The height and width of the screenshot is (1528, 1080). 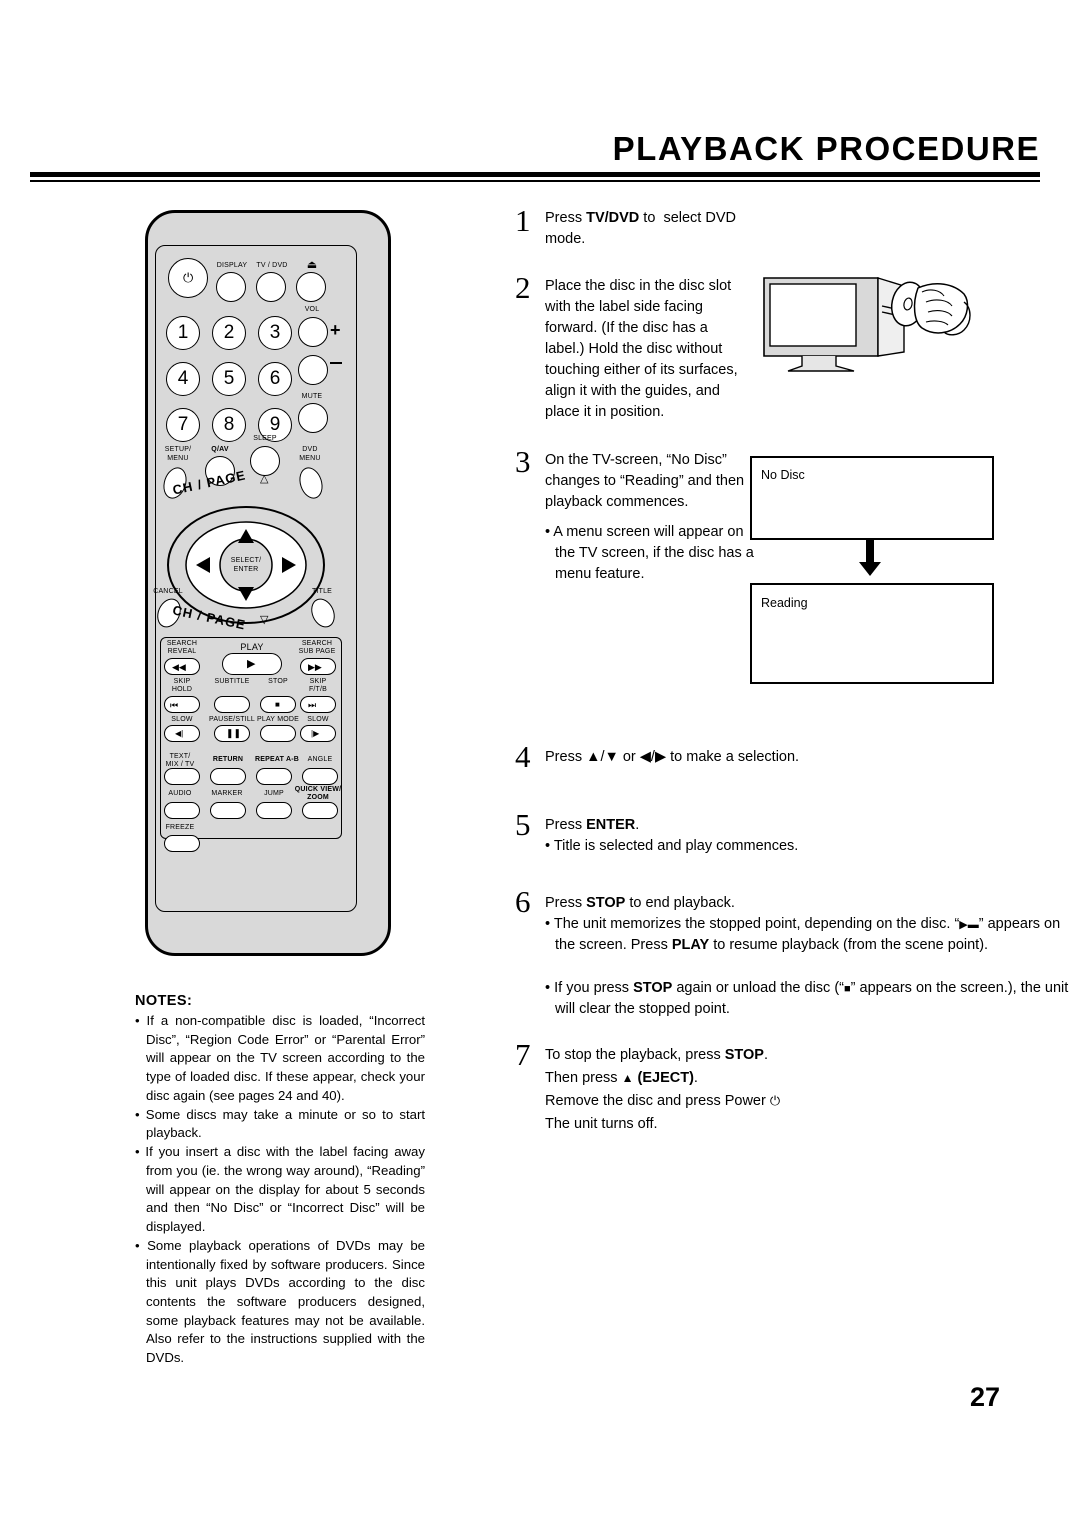 I want to click on sleep-label: SLEEP, so click(x=265, y=438).